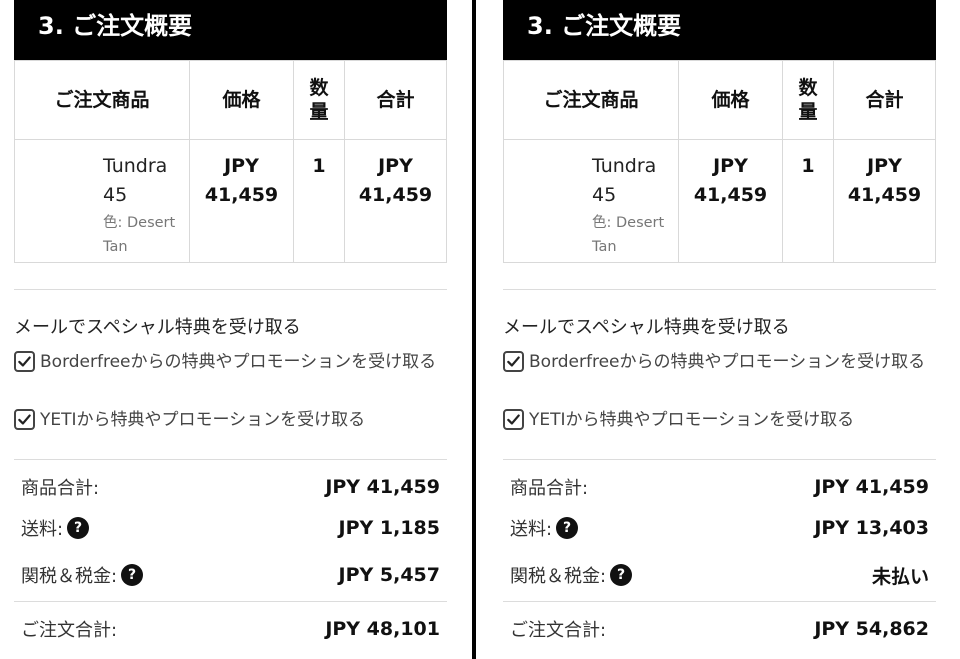  Describe the element at coordinates (730, 195) in the screenshot. I see `price-amount: 41,459` at that location.